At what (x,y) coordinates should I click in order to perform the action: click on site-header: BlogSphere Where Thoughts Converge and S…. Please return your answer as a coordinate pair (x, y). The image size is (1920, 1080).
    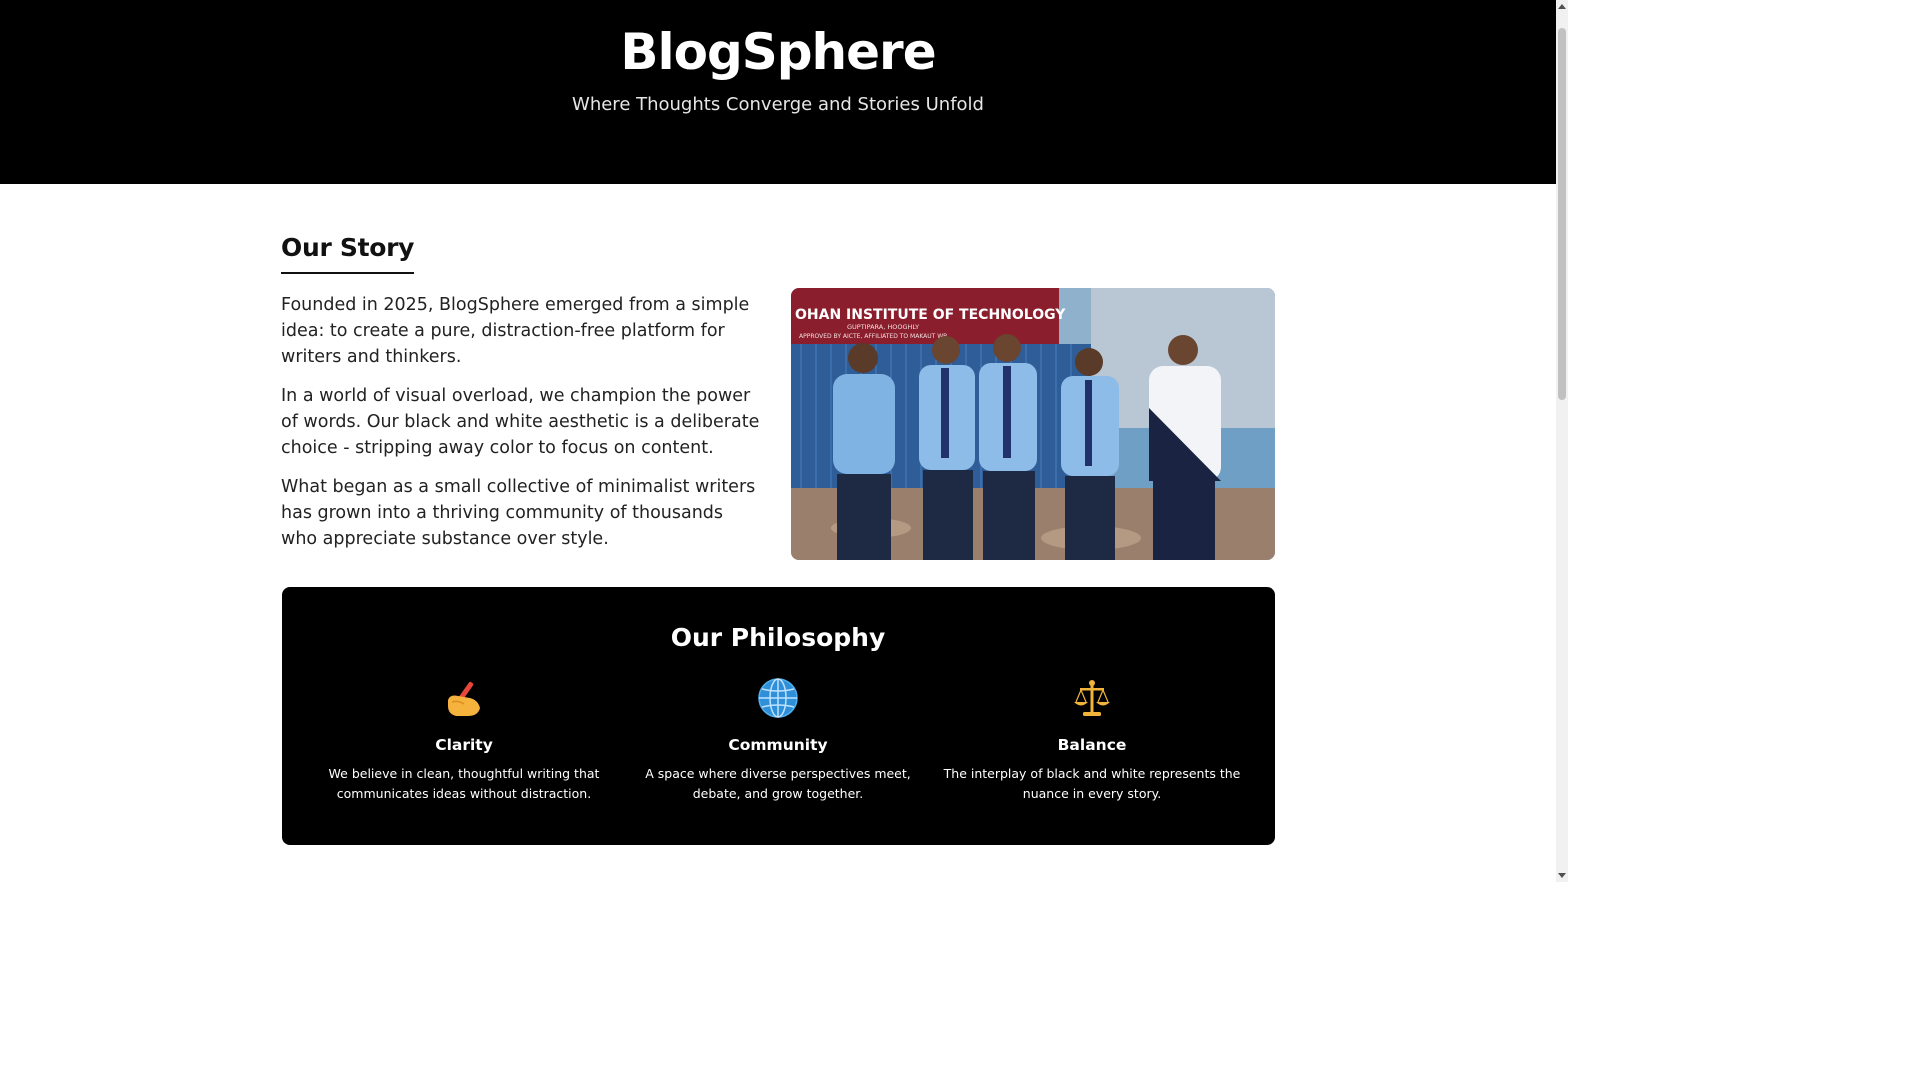
    Looking at the image, I should click on (778, 92).